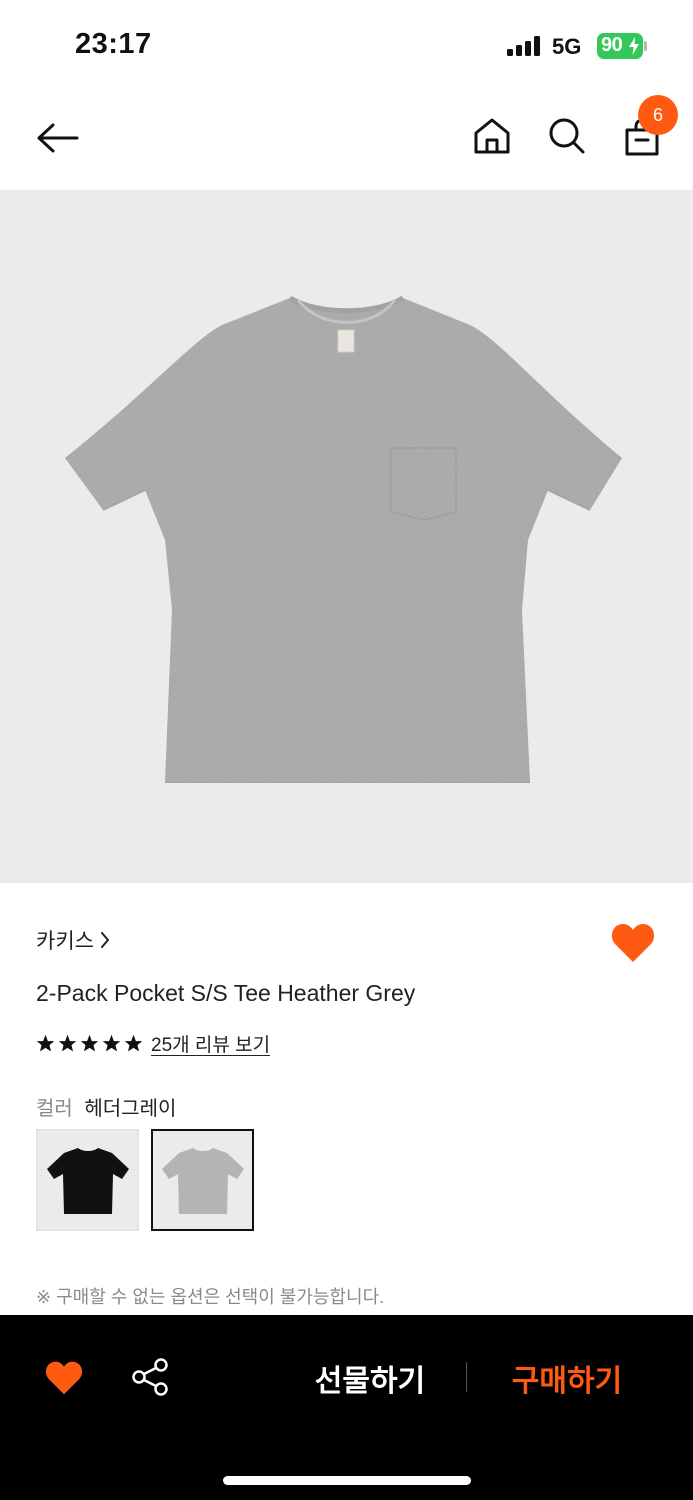  I want to click on home-indicator, so click(347, 1480).